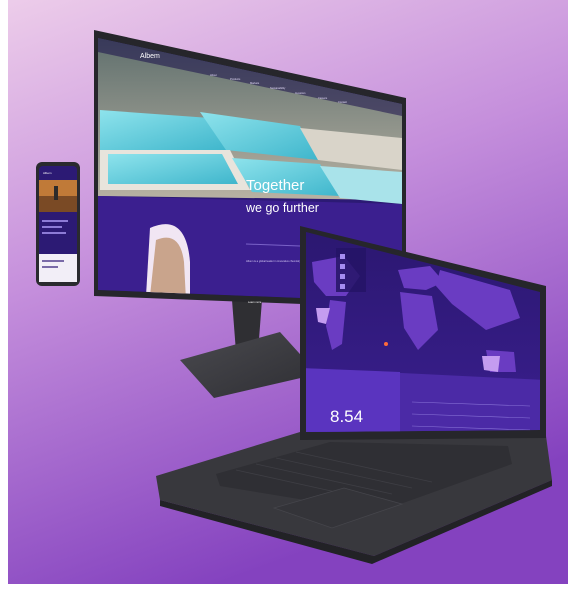 Image resolution: width=568 pixels, height=592 pixels. What do you see at coordinates (275, 185) in the screenshot?
I see `hero-line-1: Together` at bounding box center [275, 185].